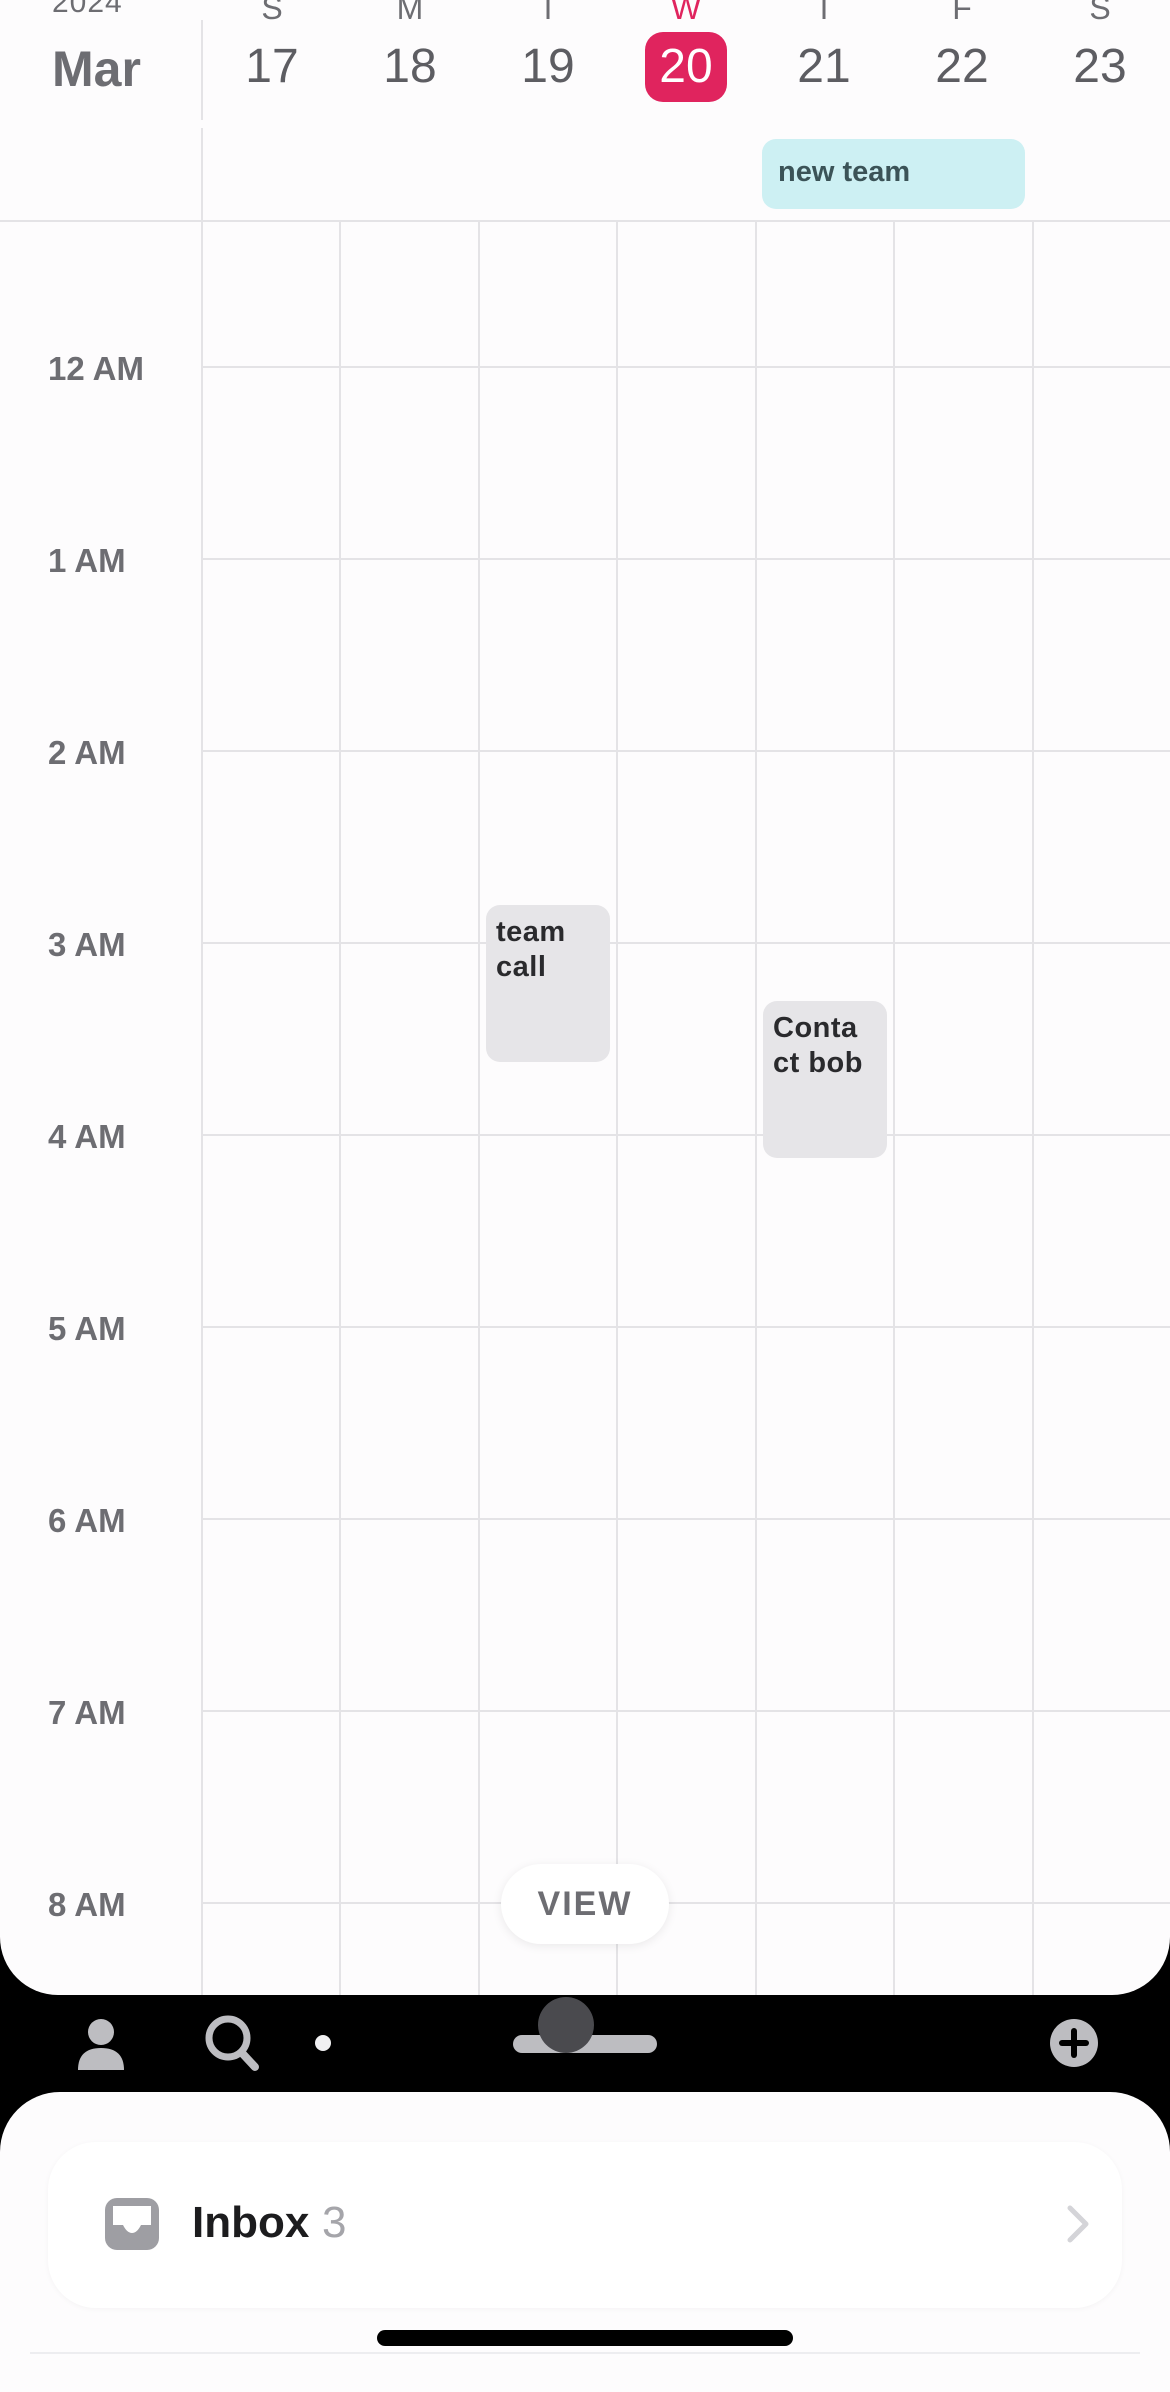 This screenshot has height=2392, width=1170. Describe the element at coordinates (96, 368) in the screenshot. I see `time-label: 12 AM` at that location.